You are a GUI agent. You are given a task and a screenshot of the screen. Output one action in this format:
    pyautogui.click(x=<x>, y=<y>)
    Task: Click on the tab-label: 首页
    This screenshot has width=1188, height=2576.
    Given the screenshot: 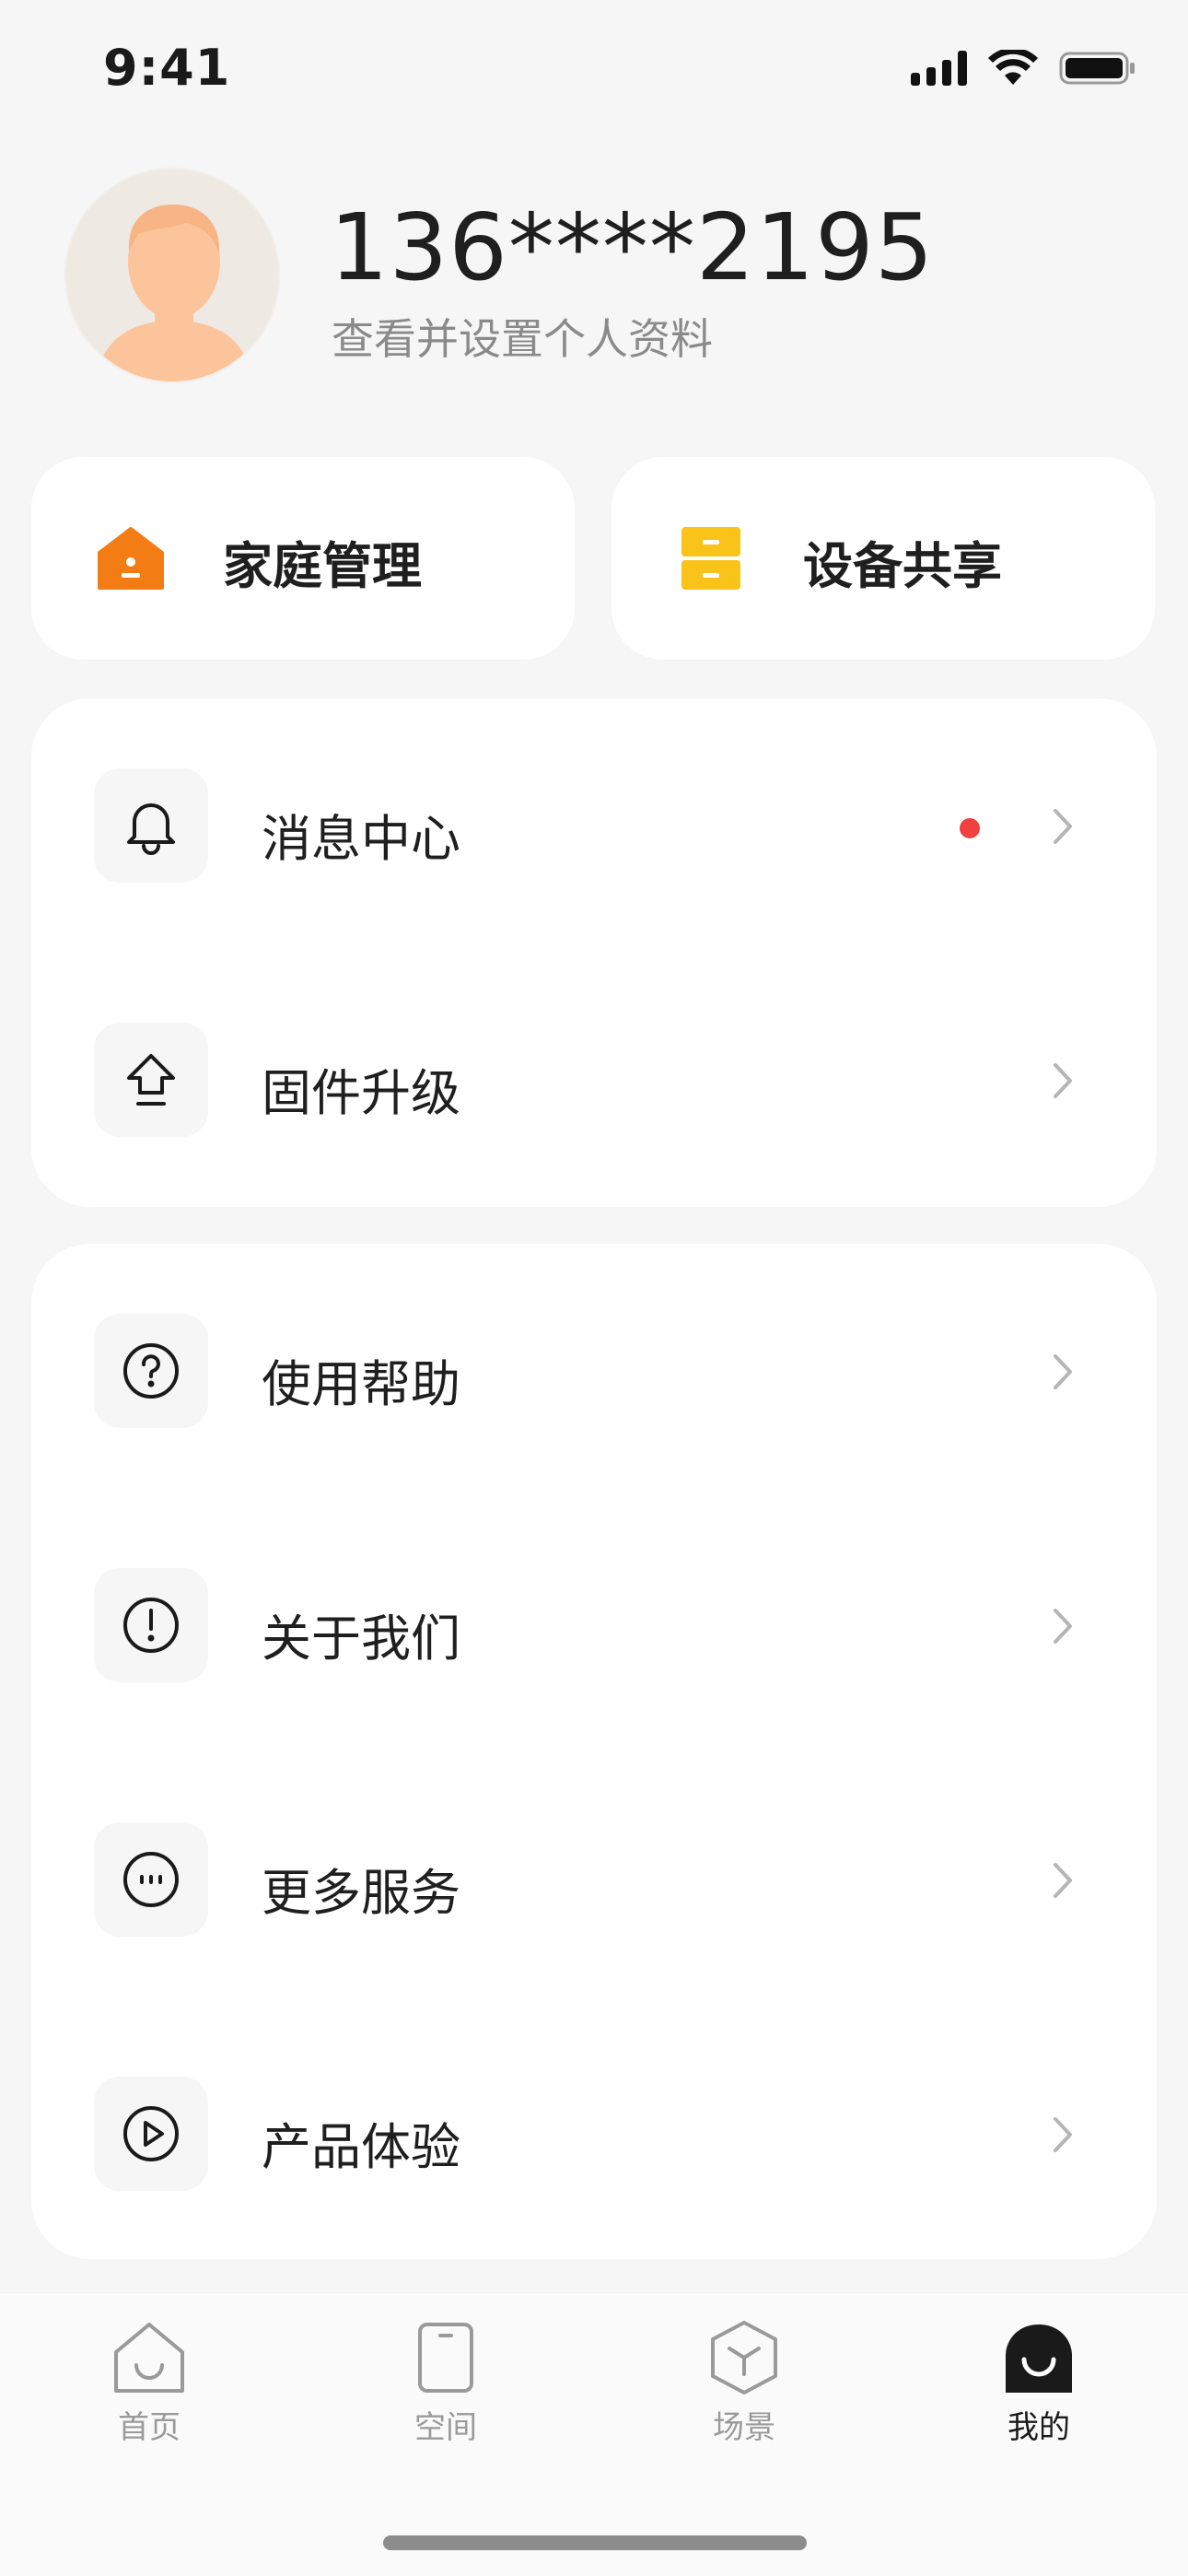 What is the action you would take?
    pyautogui.click(x=149, y=2427)
    